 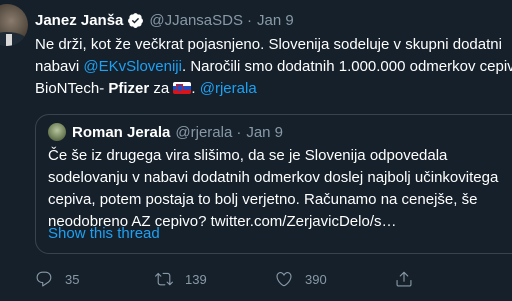 I want to click on like-icon, so click(x=284, y=279).